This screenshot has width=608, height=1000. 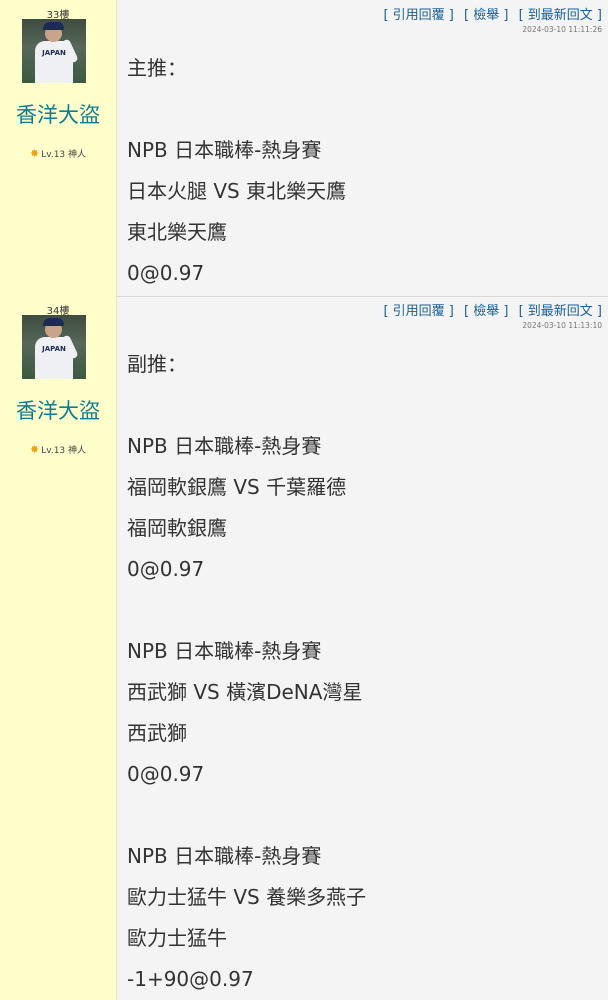 I want to click on post-line: 日本火腿 VS 東北樂天鷹, so click(x=237, y=191).